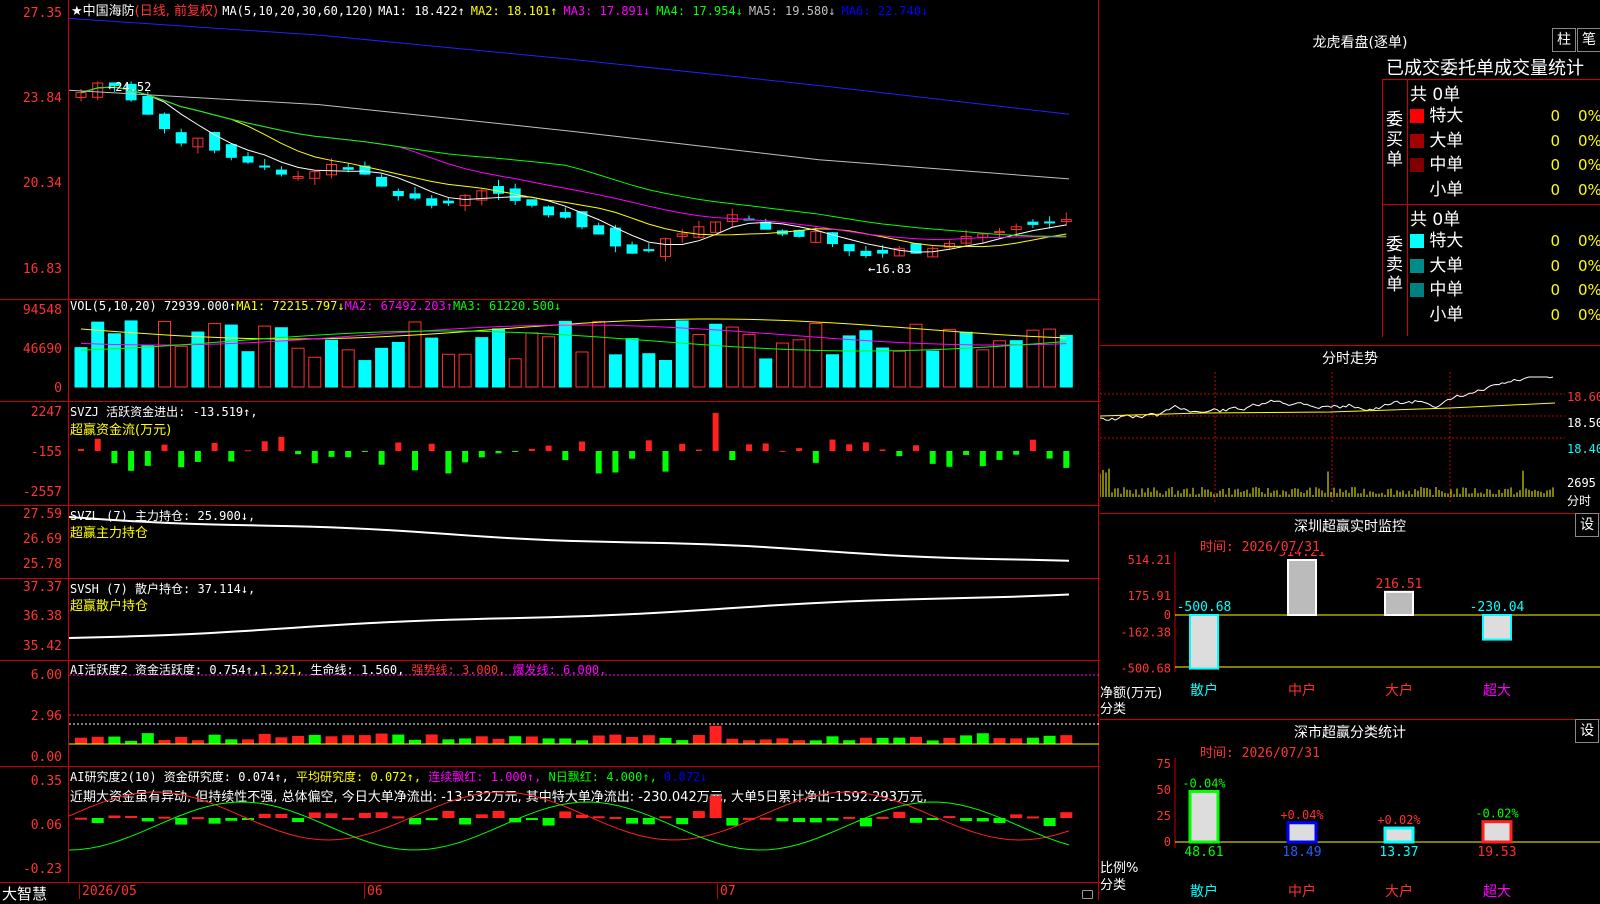 This screenshot has width=1600, height=904. I want to click on x-axis-label: 2026/05, so click(108, 891).